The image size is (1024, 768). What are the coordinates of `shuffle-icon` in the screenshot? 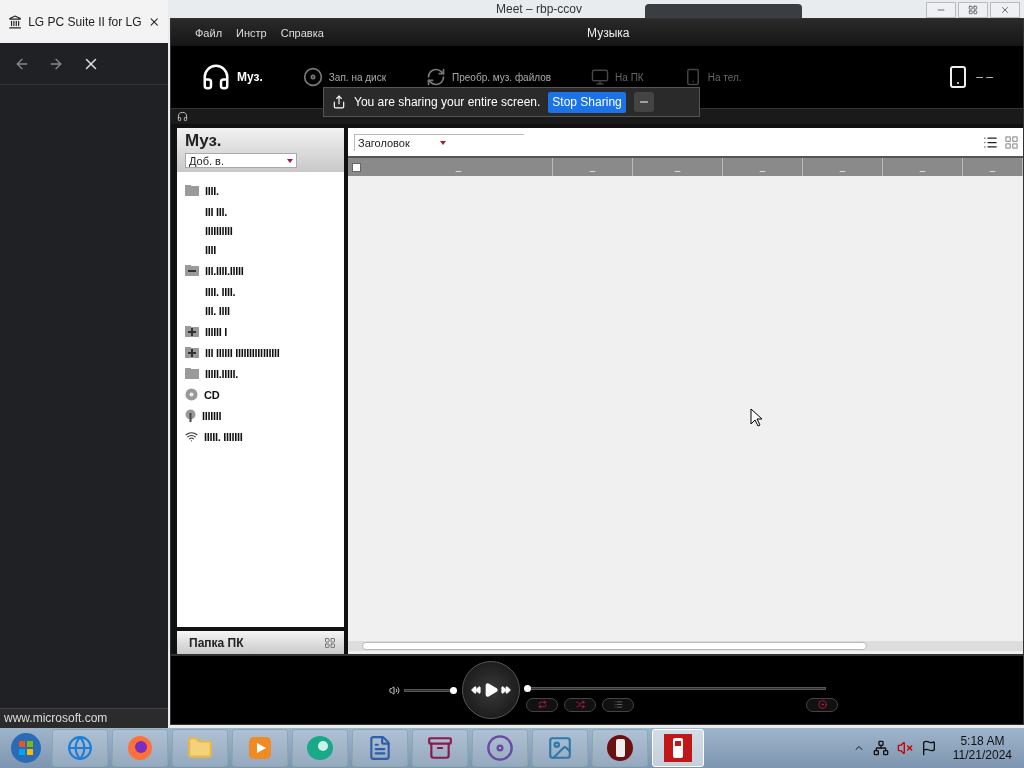 It's located at (580, 704).